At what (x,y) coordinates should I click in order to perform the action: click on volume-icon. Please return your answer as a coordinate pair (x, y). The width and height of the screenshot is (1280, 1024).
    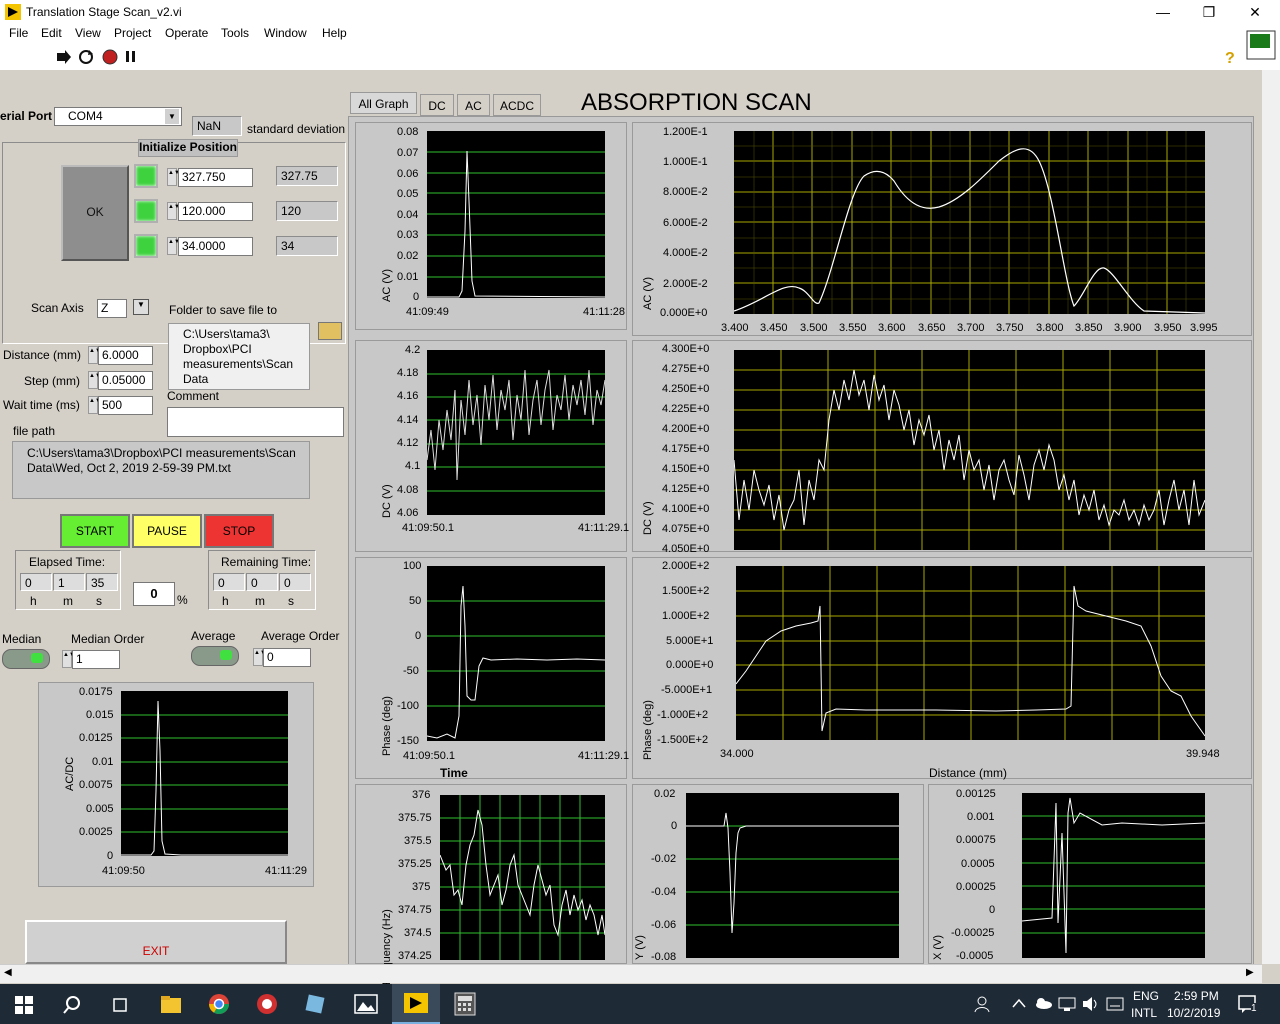
    Looking at the image, I should click on (1091, 1004).